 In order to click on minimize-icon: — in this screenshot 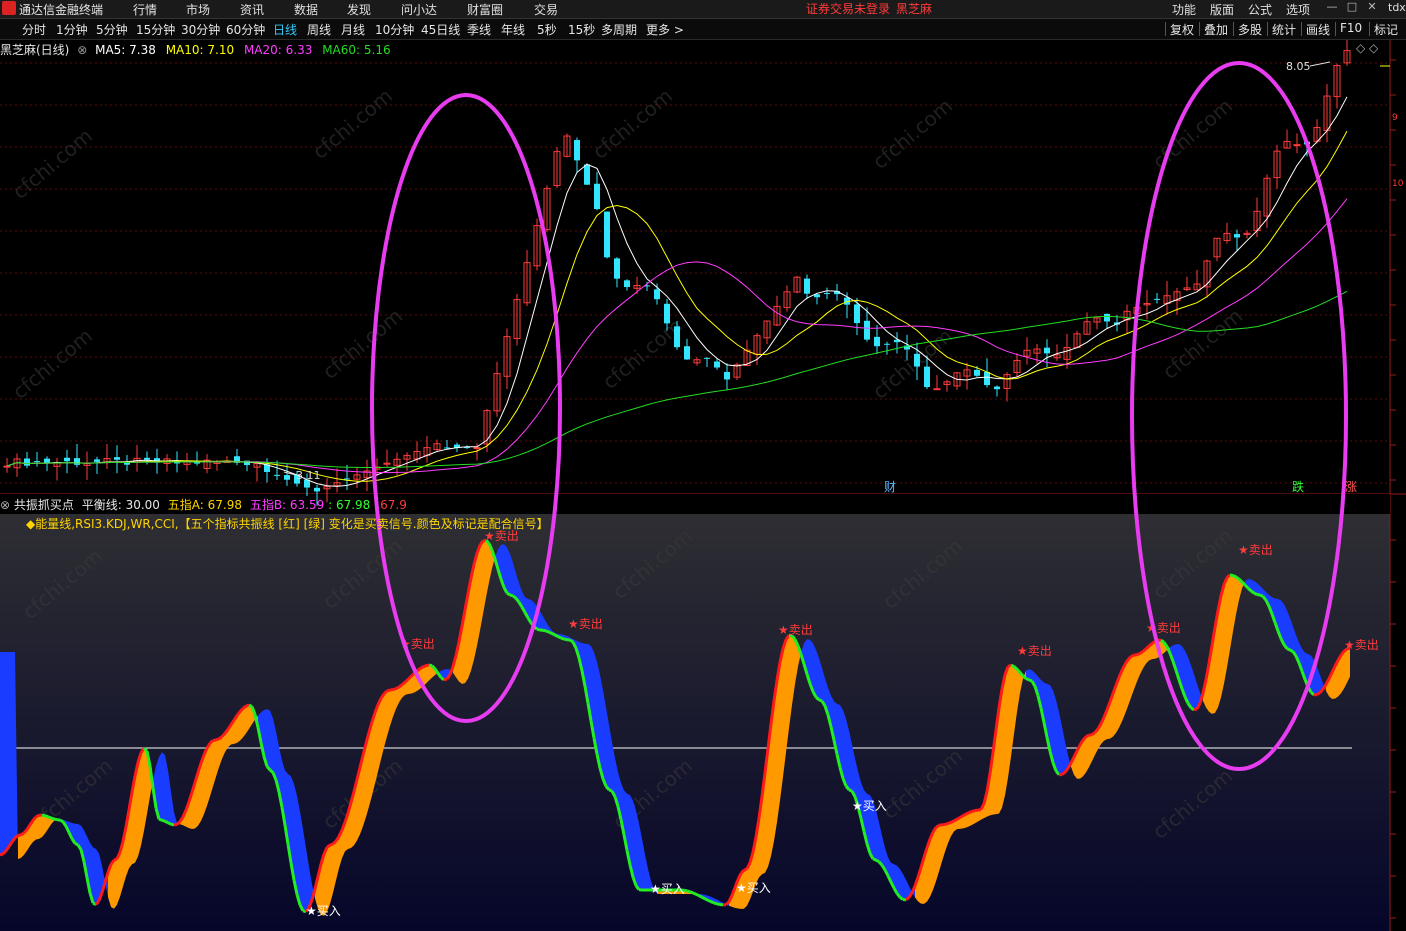, I will do `click(1332, 7)`.